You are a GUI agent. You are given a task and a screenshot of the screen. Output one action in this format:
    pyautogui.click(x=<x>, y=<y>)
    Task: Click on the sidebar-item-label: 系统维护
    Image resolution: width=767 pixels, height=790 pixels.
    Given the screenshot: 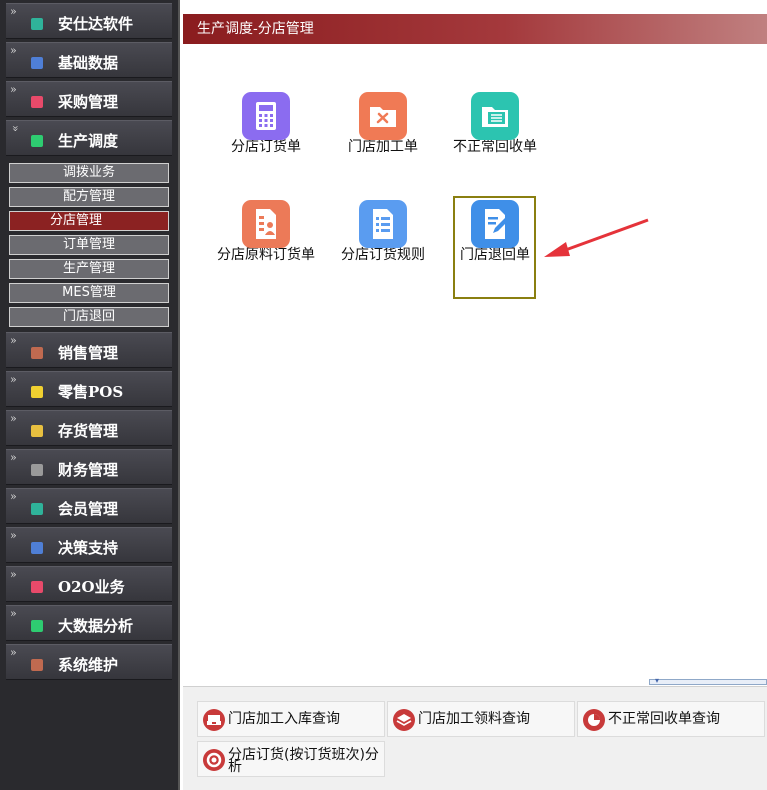 What is the action you would take?
    pyautogui.click(x=88, y=665)
    